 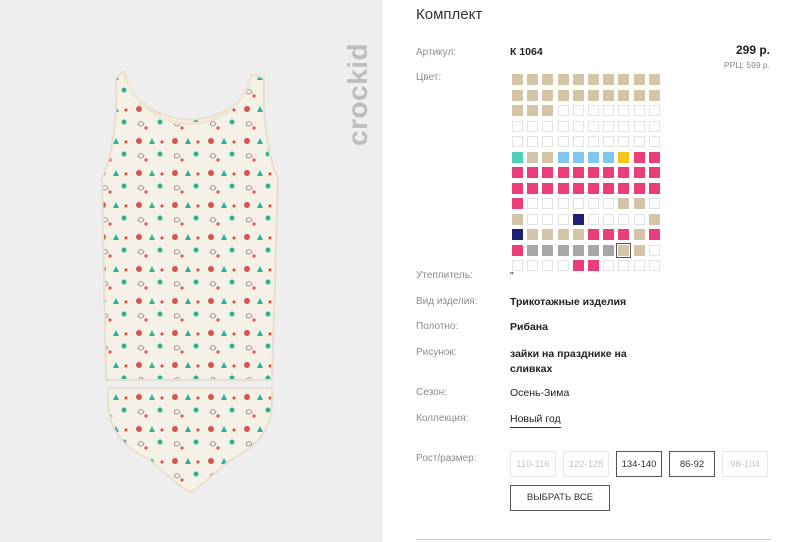 What do you see at coordinates (586, 464) in the screenshot?
I see `size-option-122-128: 122-128` at bounding box center [586, 464].